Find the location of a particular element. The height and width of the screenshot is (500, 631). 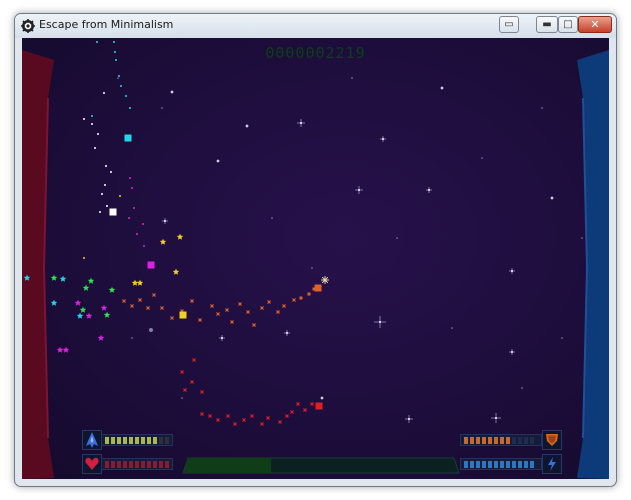

right-wall is located at coordinates (593, 264).